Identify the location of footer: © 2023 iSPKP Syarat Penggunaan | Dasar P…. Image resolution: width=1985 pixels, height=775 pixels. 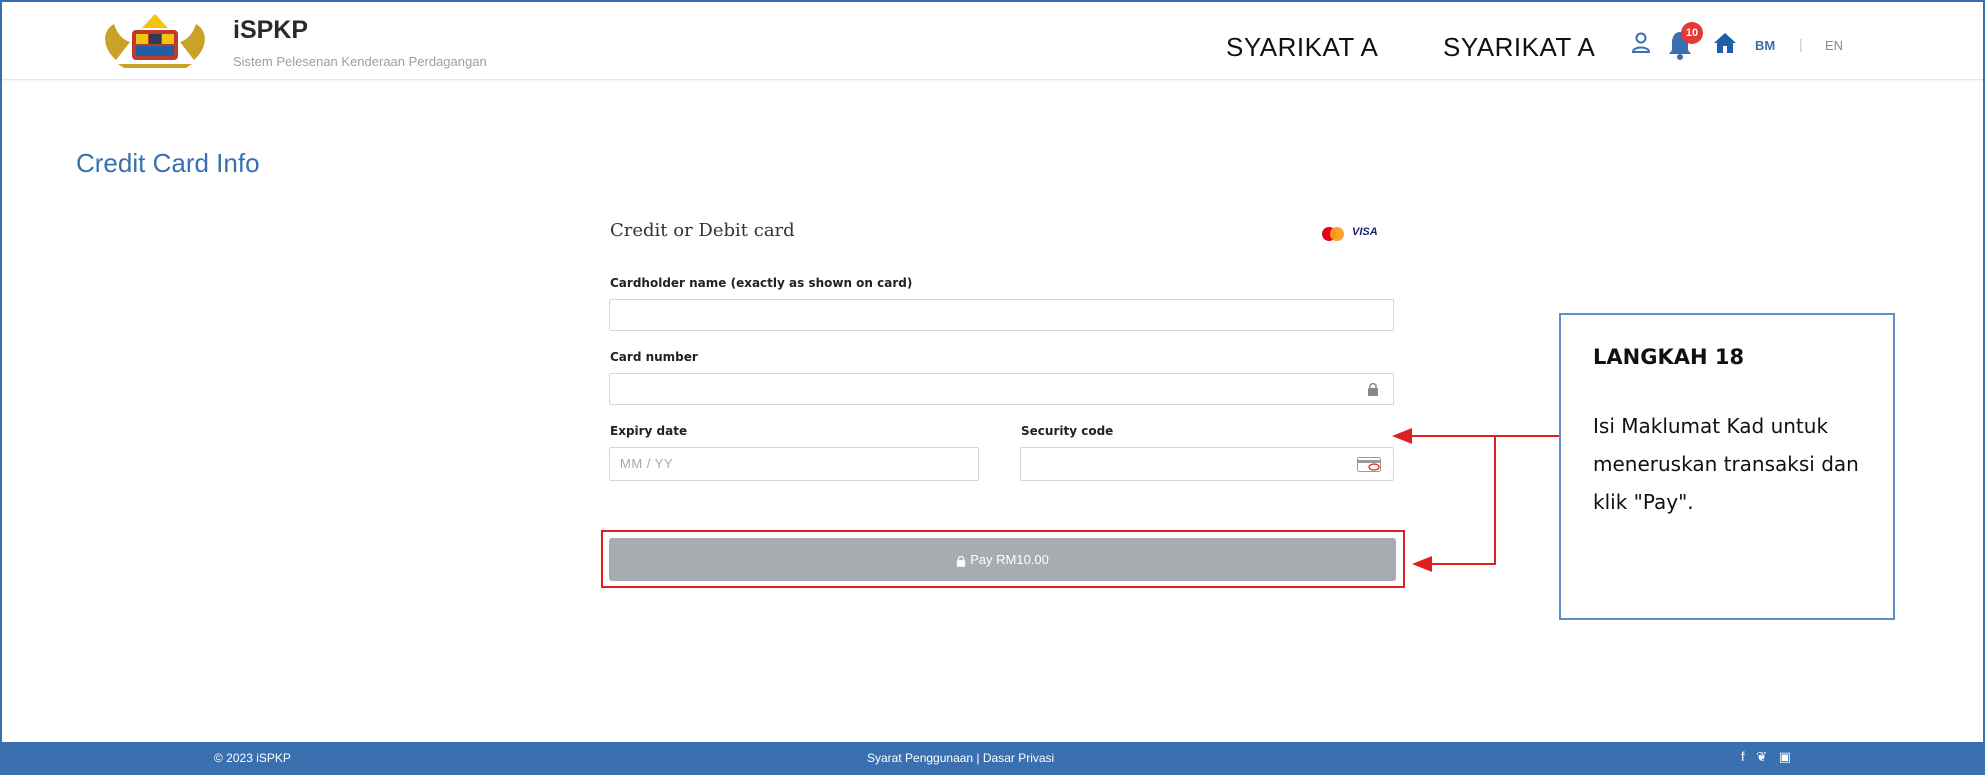
(992, 757).